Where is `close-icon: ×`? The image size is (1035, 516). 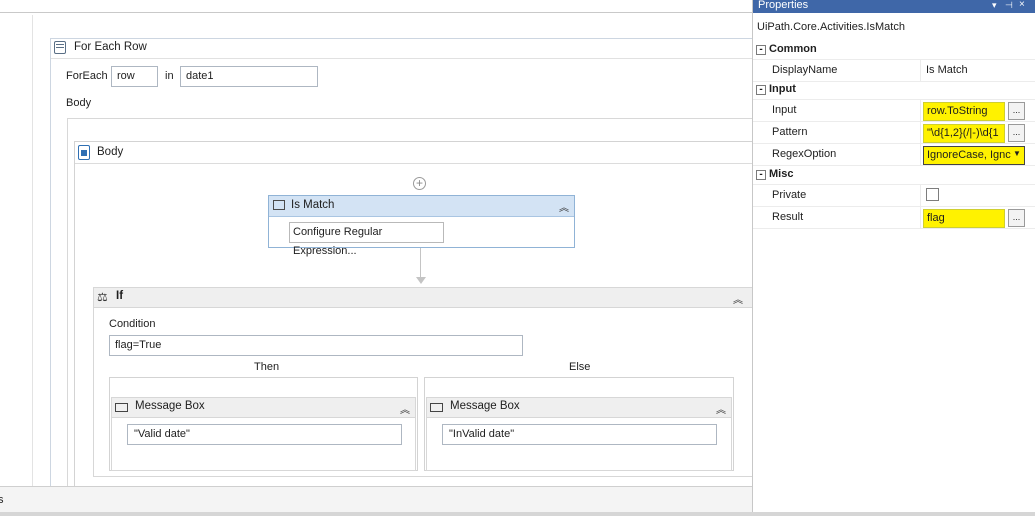 close-icon: × is located at coordinates (1022, 5).